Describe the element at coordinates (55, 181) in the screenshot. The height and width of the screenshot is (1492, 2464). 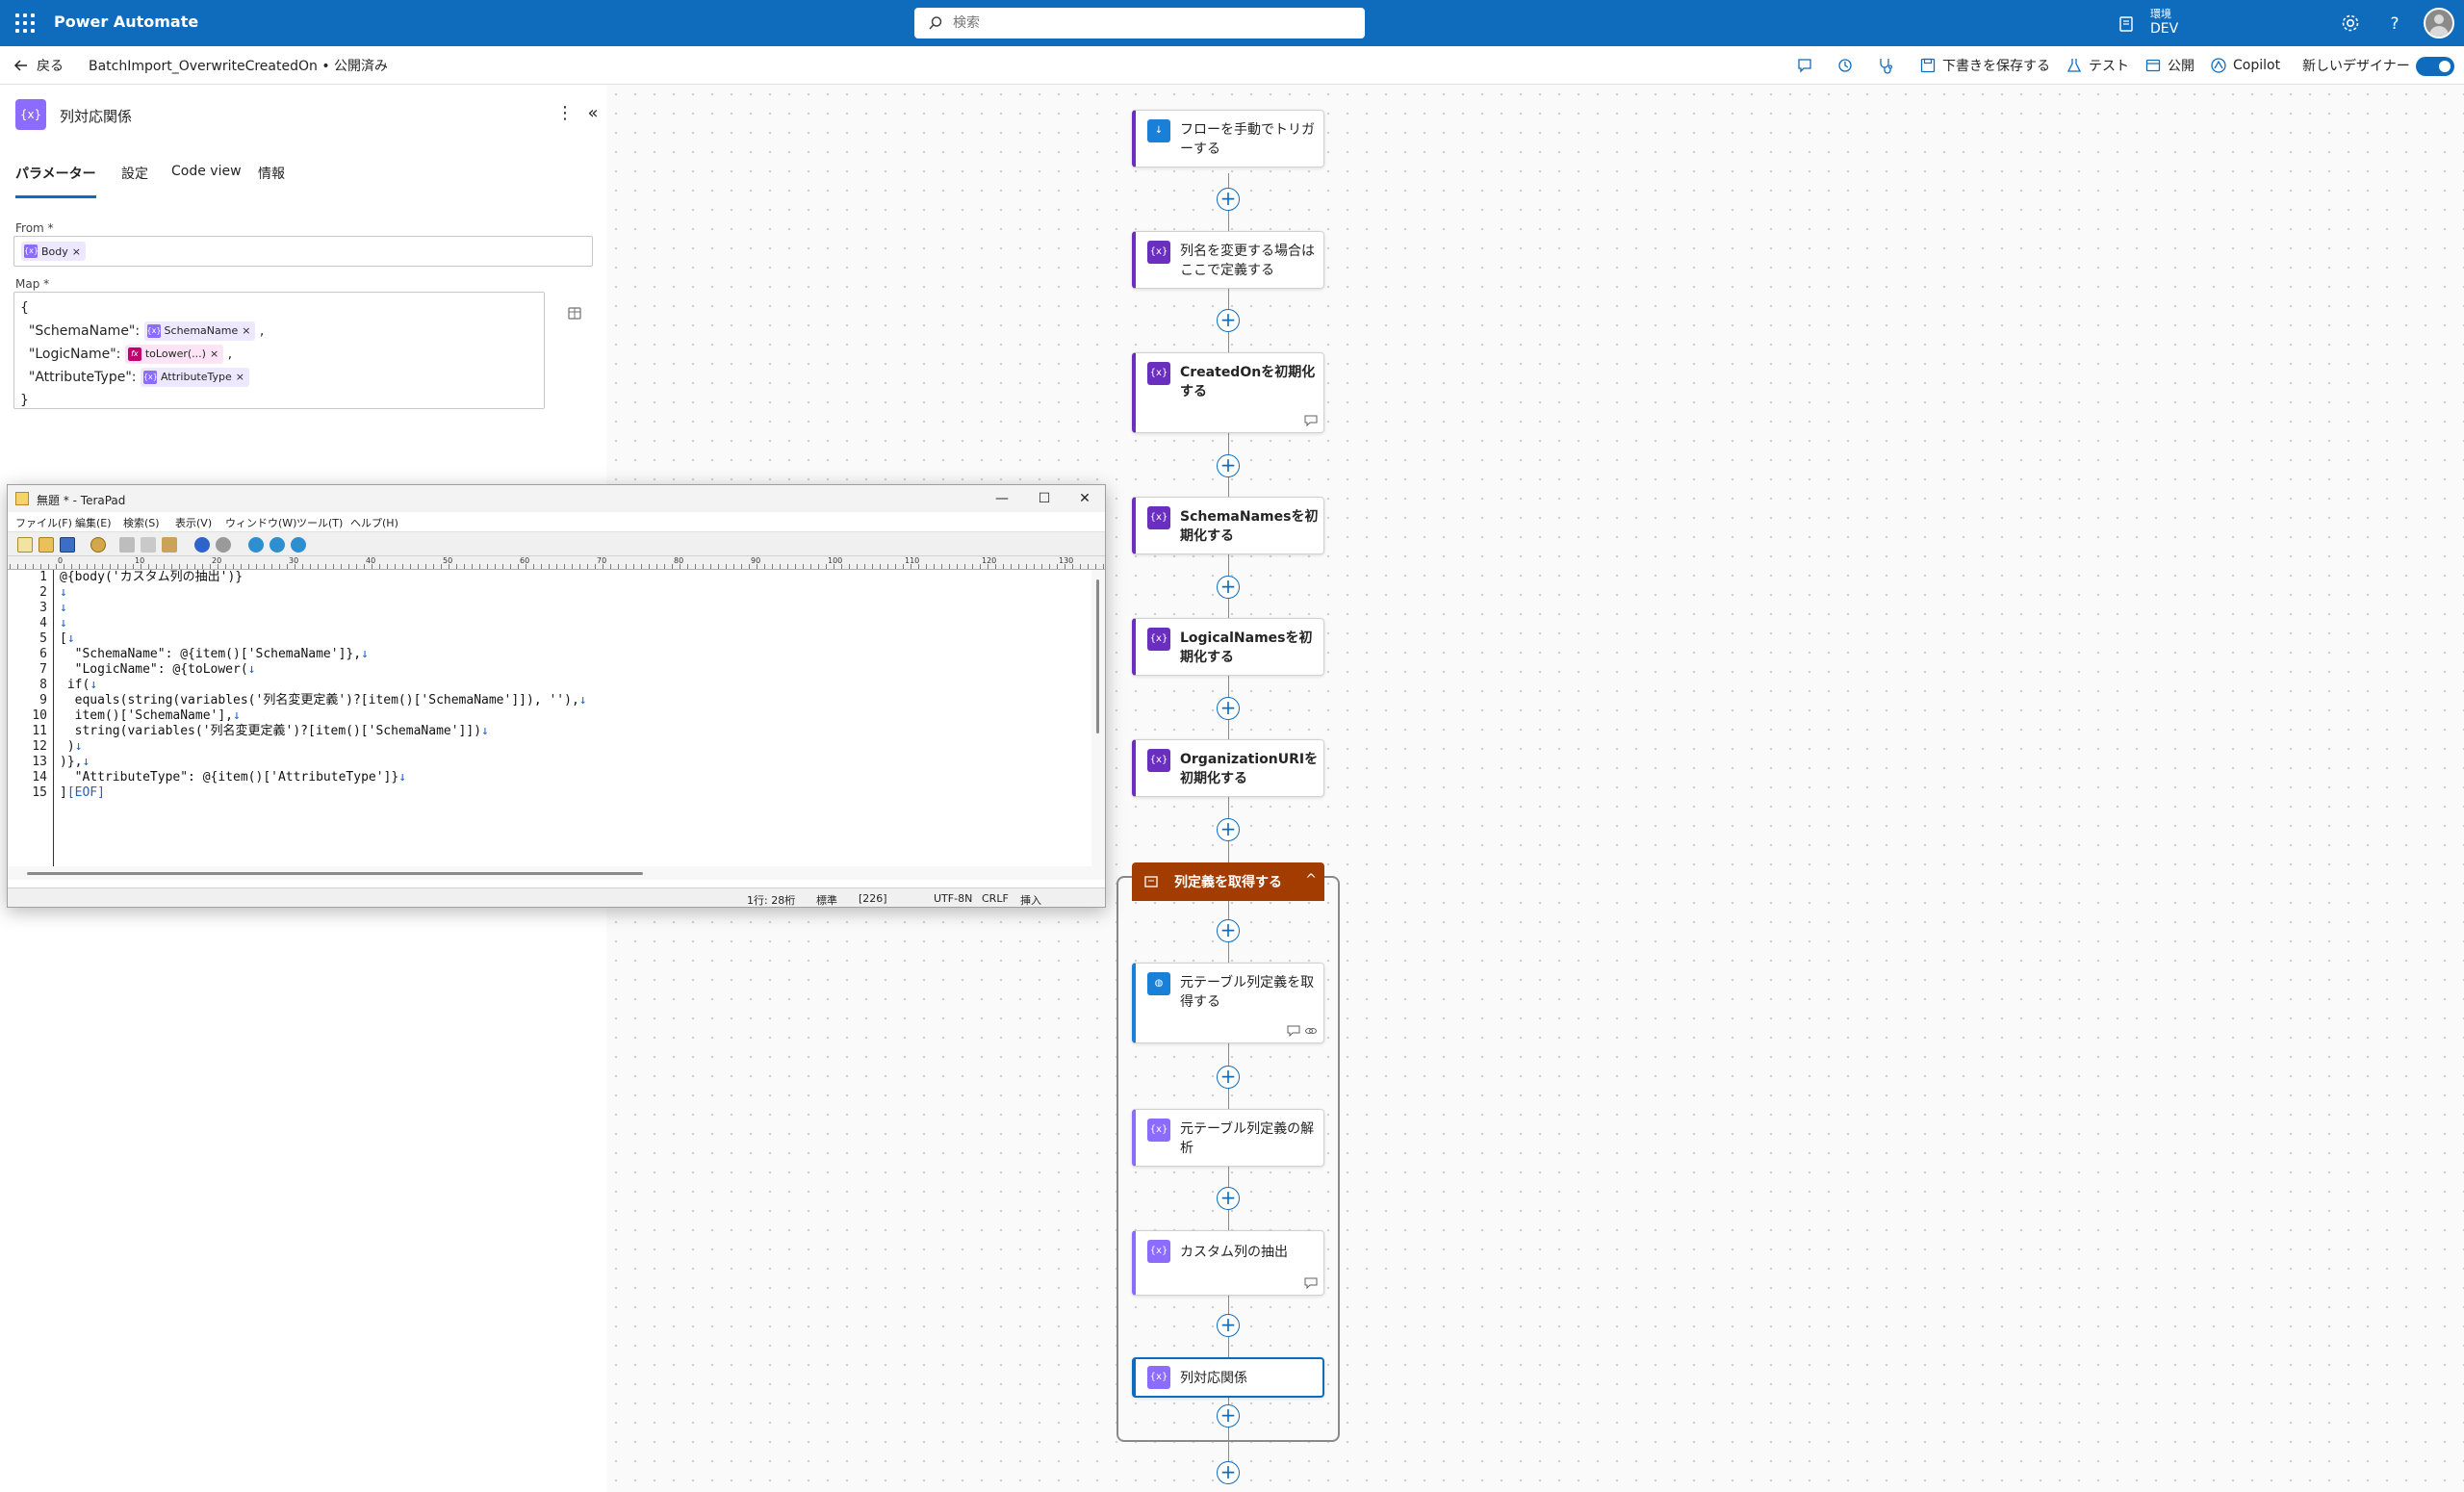
I see `tab-parameters: パラメーター` at that location.